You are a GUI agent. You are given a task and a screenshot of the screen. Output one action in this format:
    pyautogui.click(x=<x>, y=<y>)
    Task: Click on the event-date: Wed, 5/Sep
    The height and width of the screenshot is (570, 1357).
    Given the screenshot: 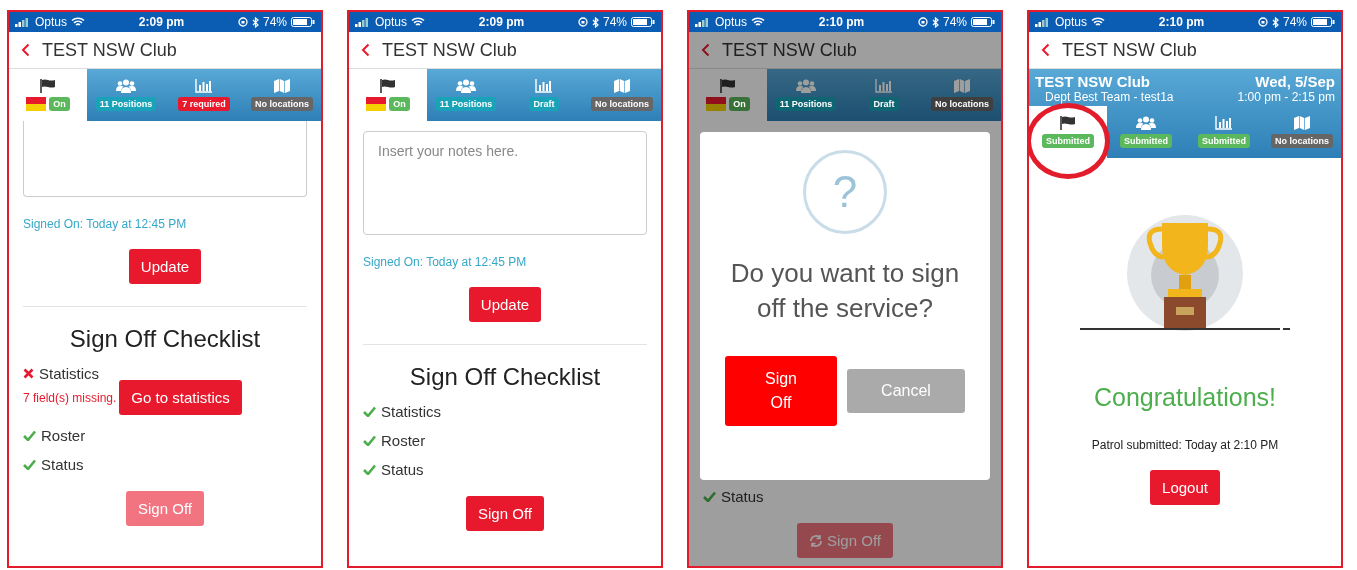 What is the action you would take?
    pyautogui.click(x=1295, y=81)
    